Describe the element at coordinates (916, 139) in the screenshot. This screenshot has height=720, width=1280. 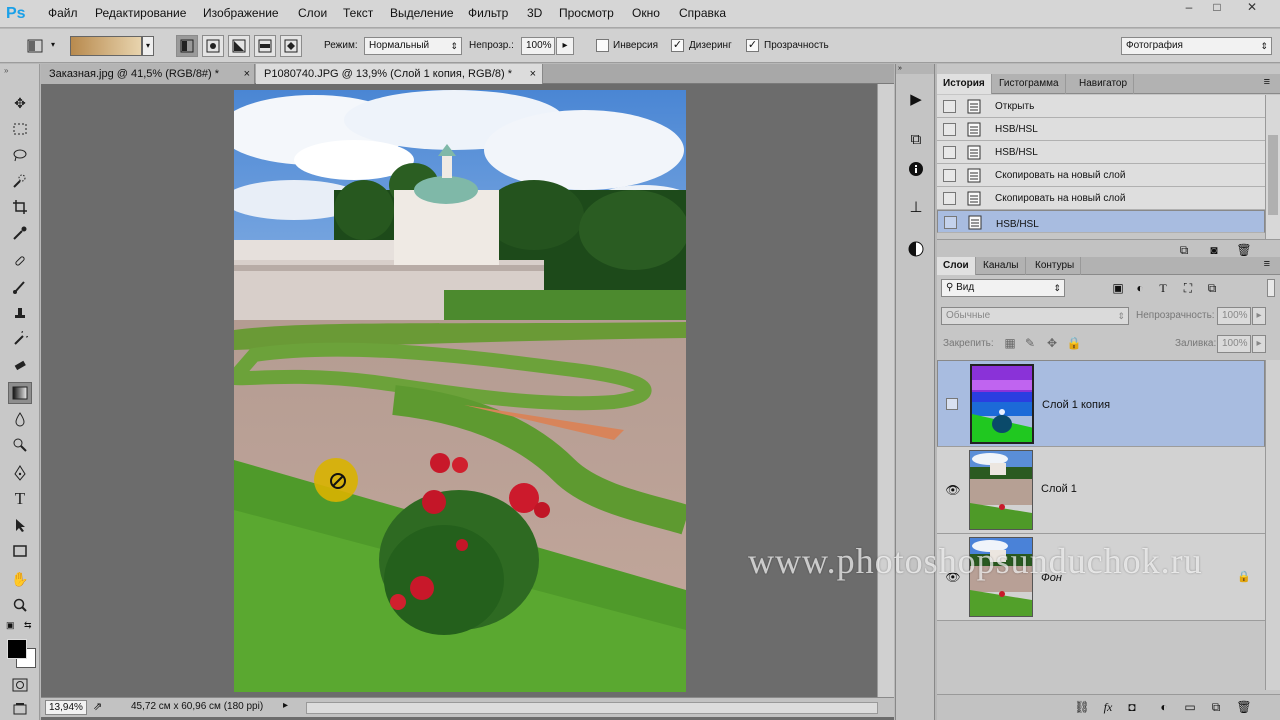
I see `layer-comps-icon: ⧉` at that location.